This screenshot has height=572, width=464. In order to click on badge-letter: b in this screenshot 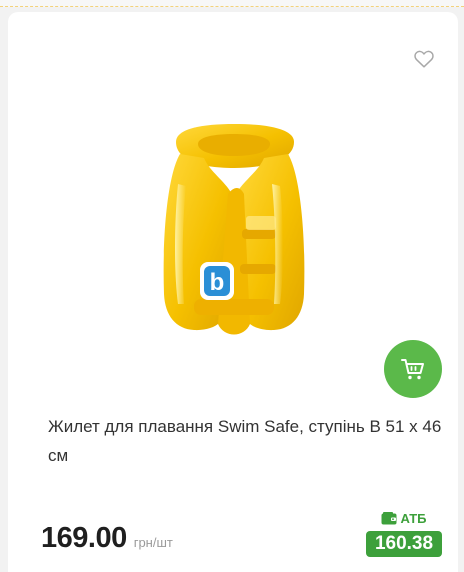, I will do `click(217, 282)`.